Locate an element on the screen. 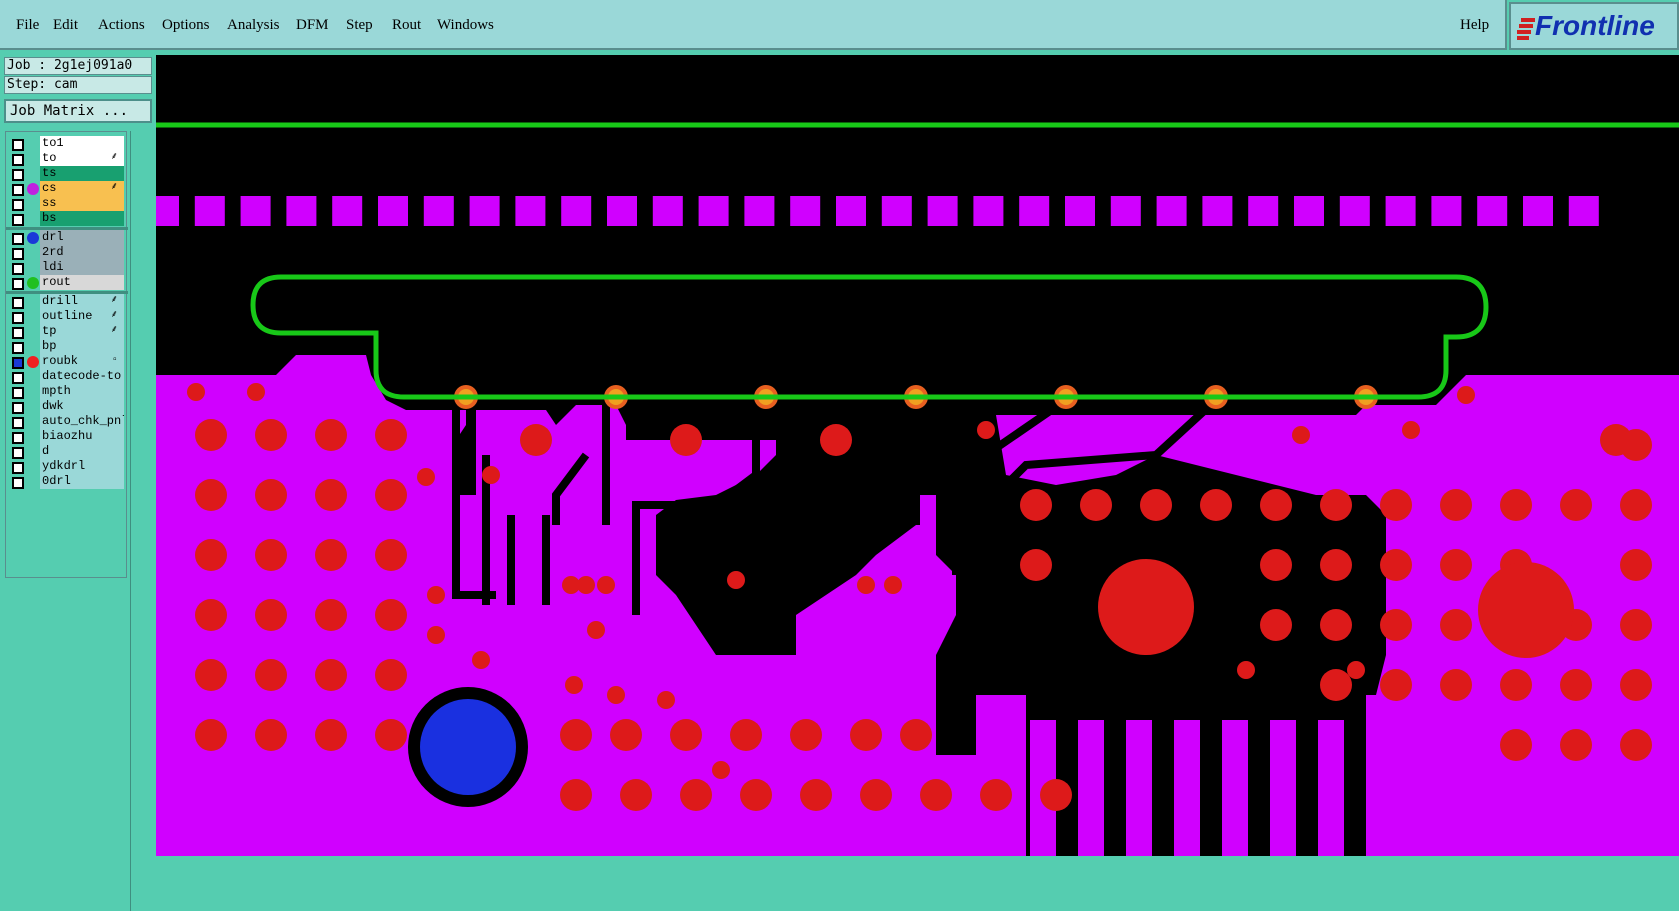 This screenshot has height=911, width=1679. layer-row-auto-chk-pnl: auto_chk_pnl is located at coordinates (67, 422).